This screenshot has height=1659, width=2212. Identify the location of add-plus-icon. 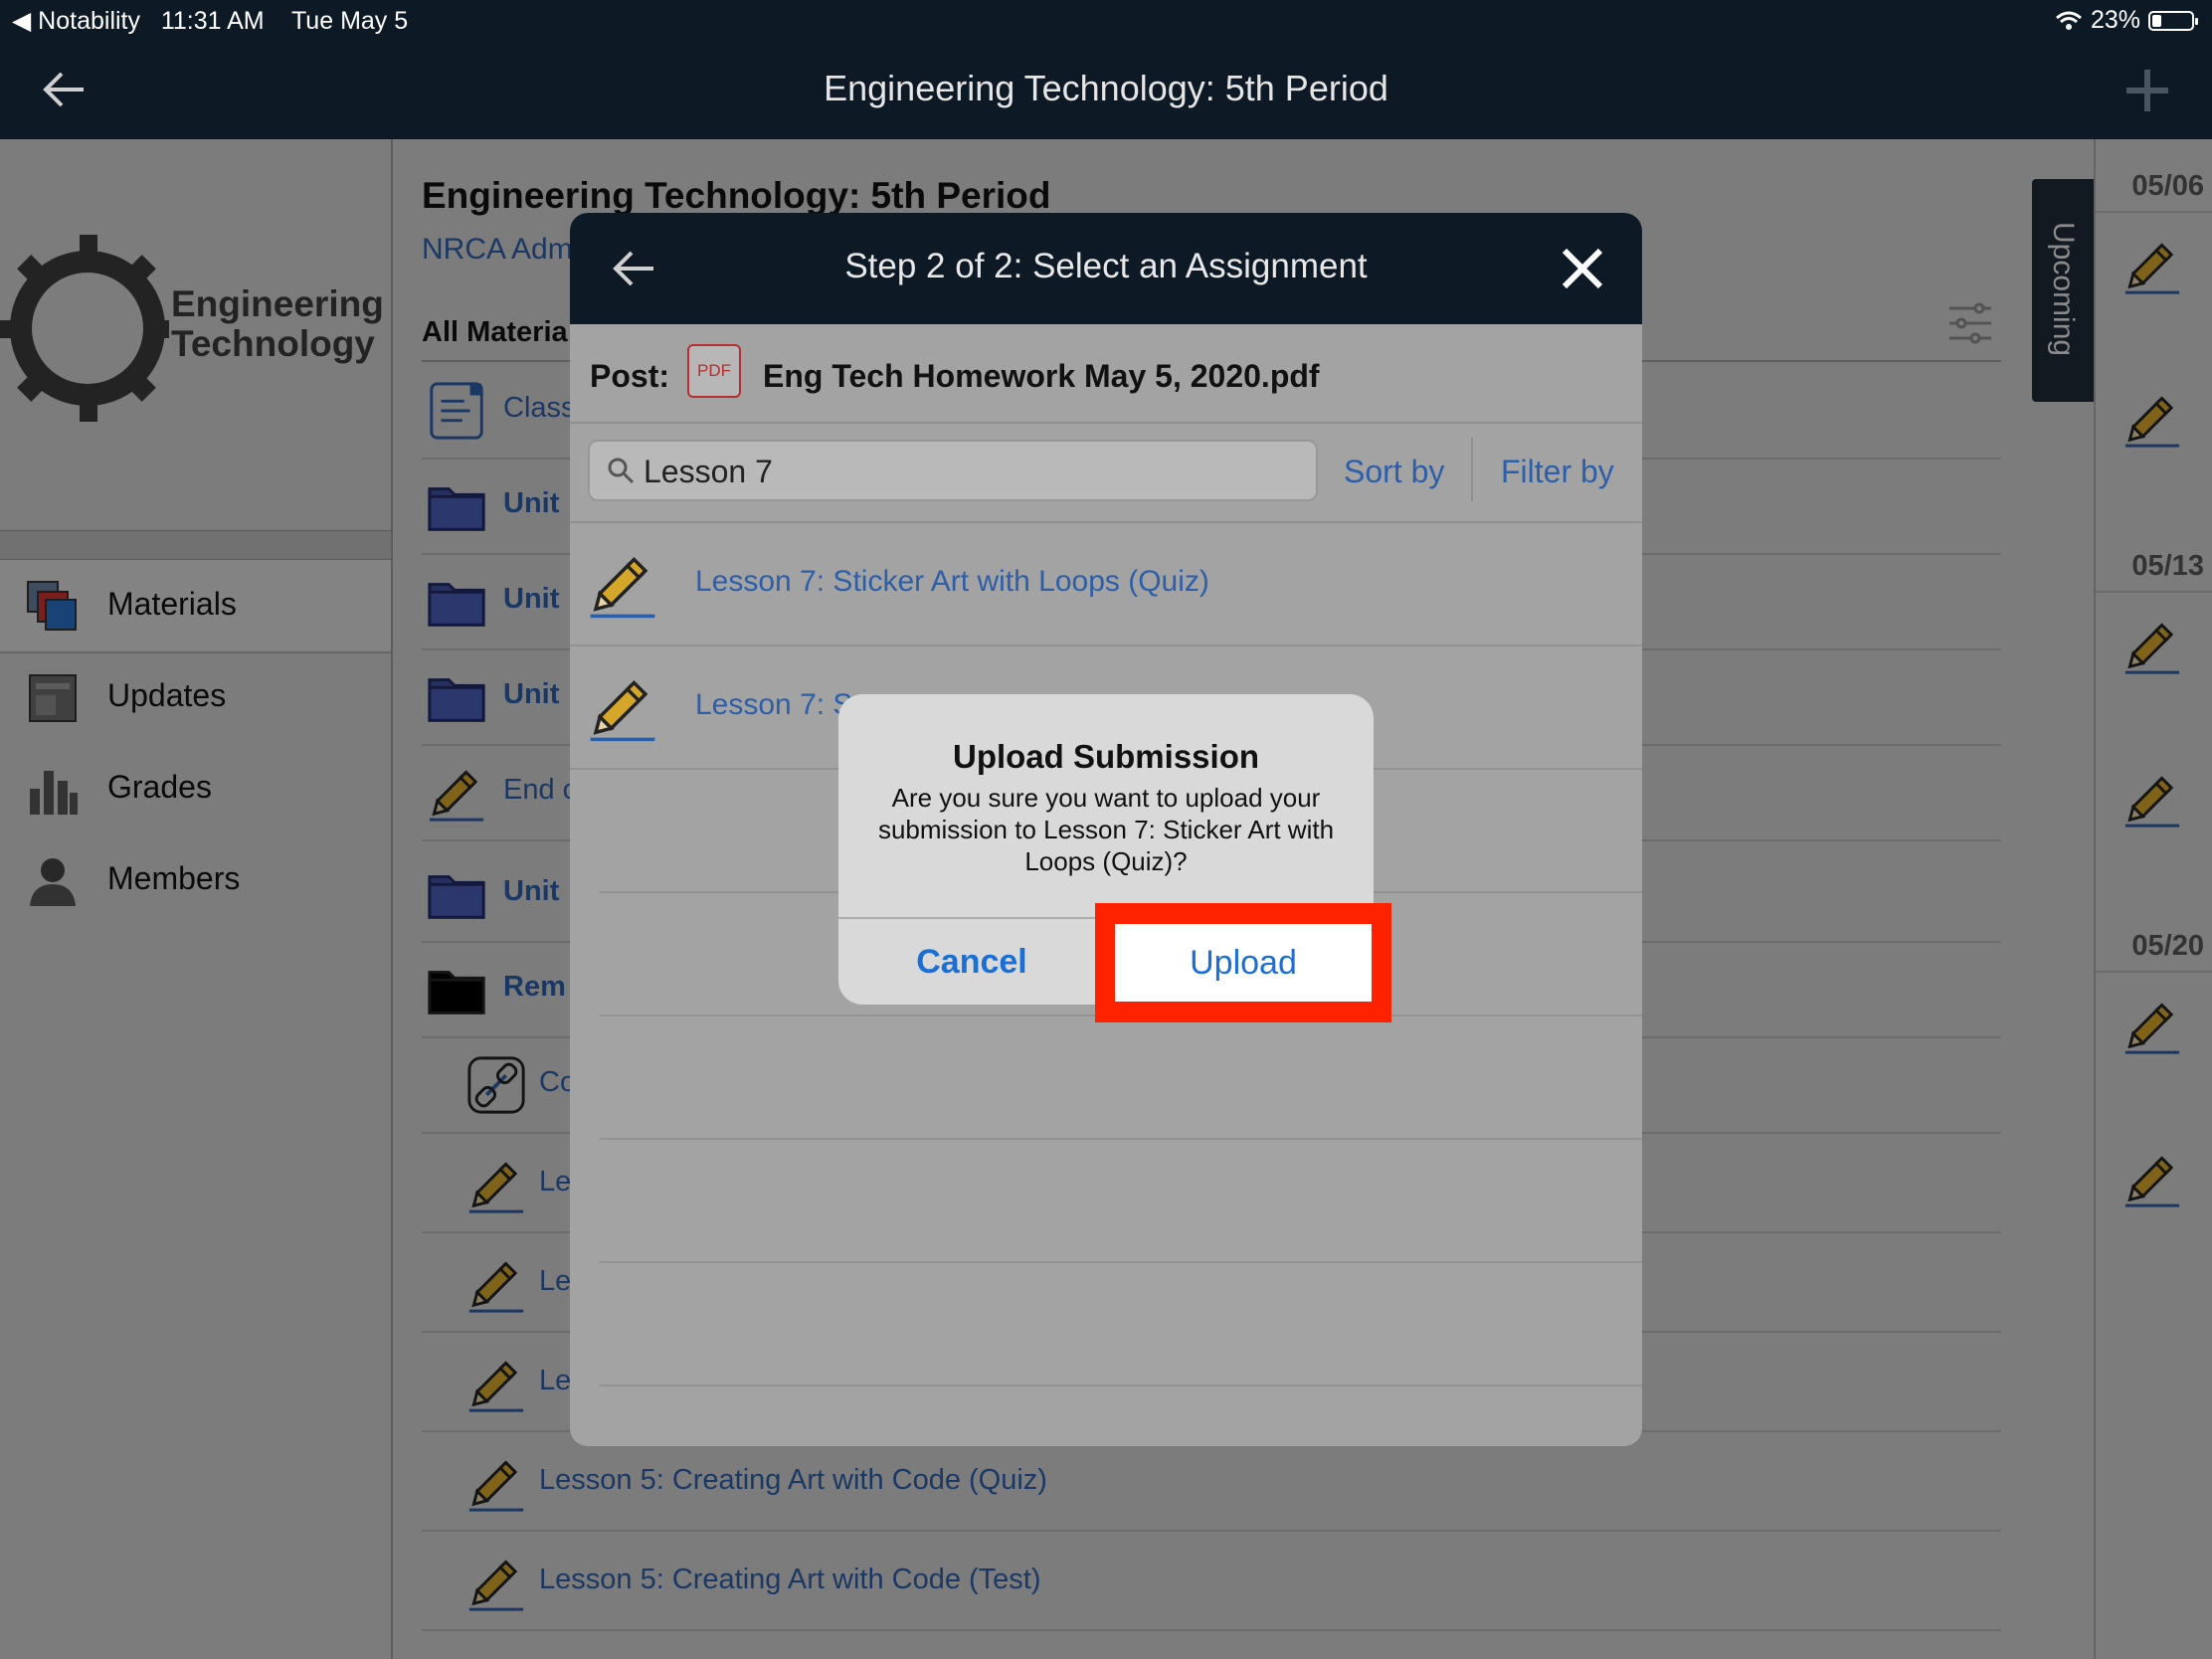
(2147, 90).